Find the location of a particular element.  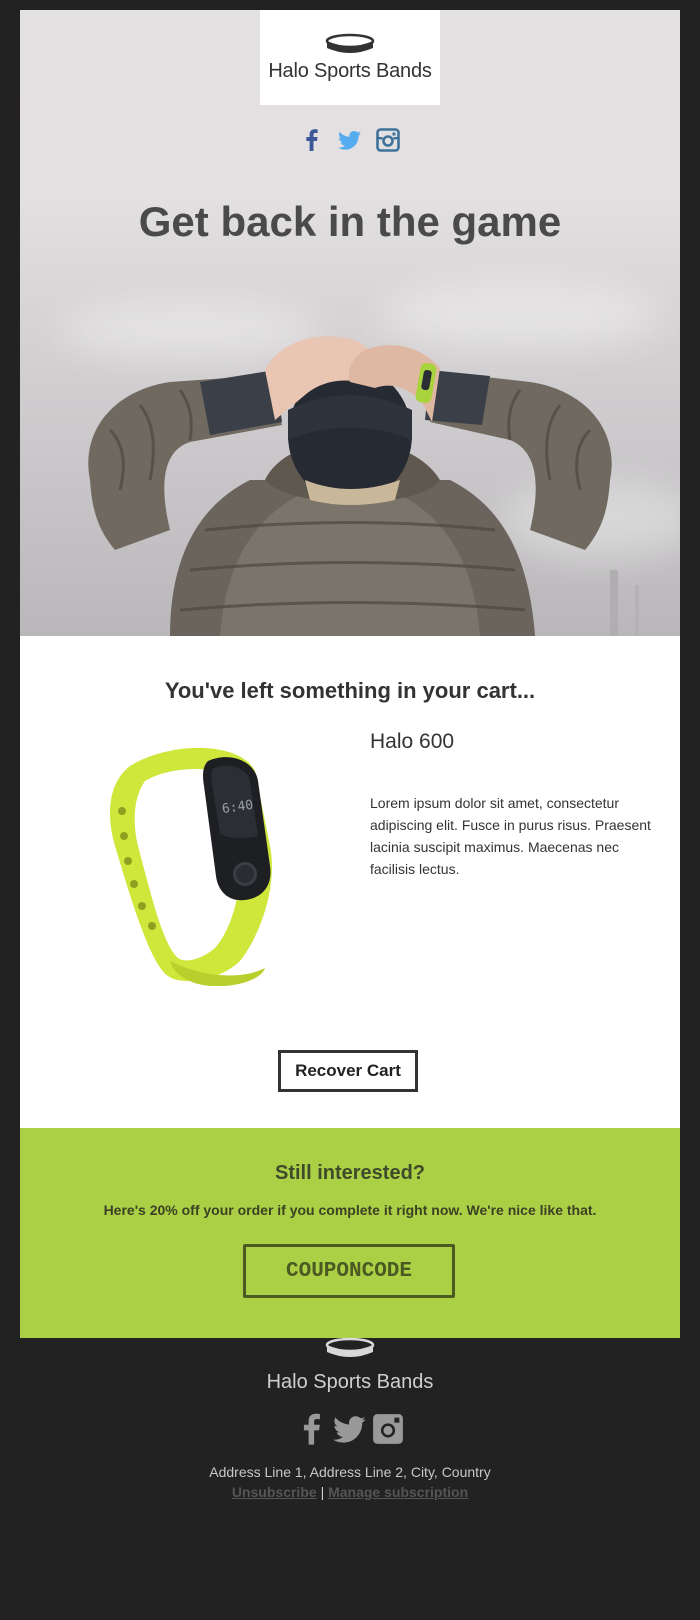

recover-cart-button: Recover Cart is located at coordinates (348, 1071).